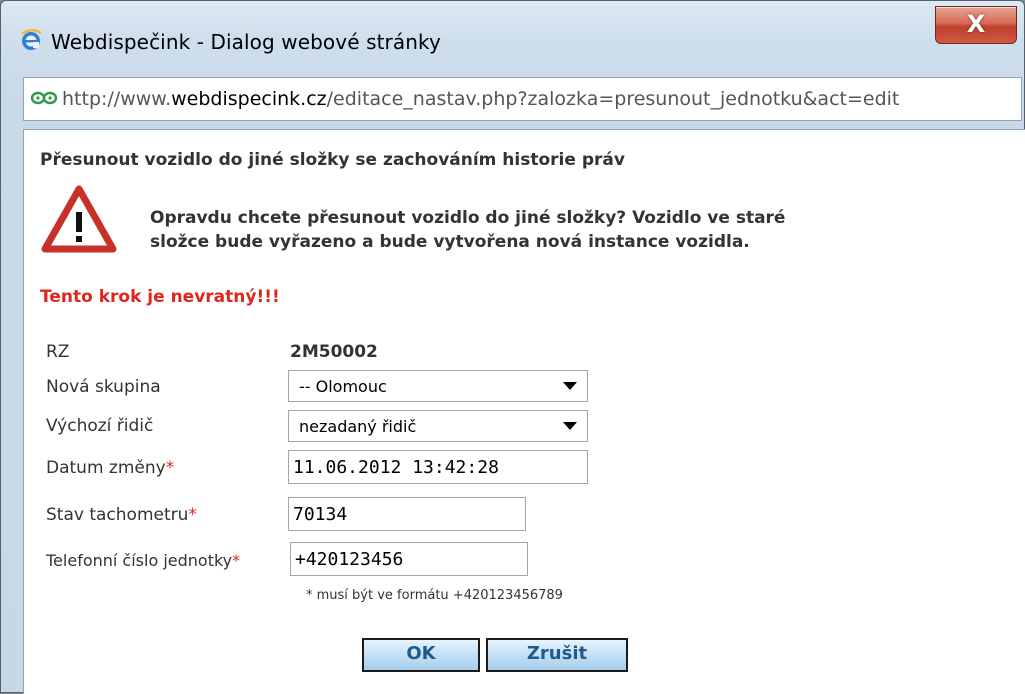 This screenshot has width=1025, height=694. Describe the element at coordinates (343, 386) in the screenshot. I see `group-select-value: -- Olomouc` at that location.